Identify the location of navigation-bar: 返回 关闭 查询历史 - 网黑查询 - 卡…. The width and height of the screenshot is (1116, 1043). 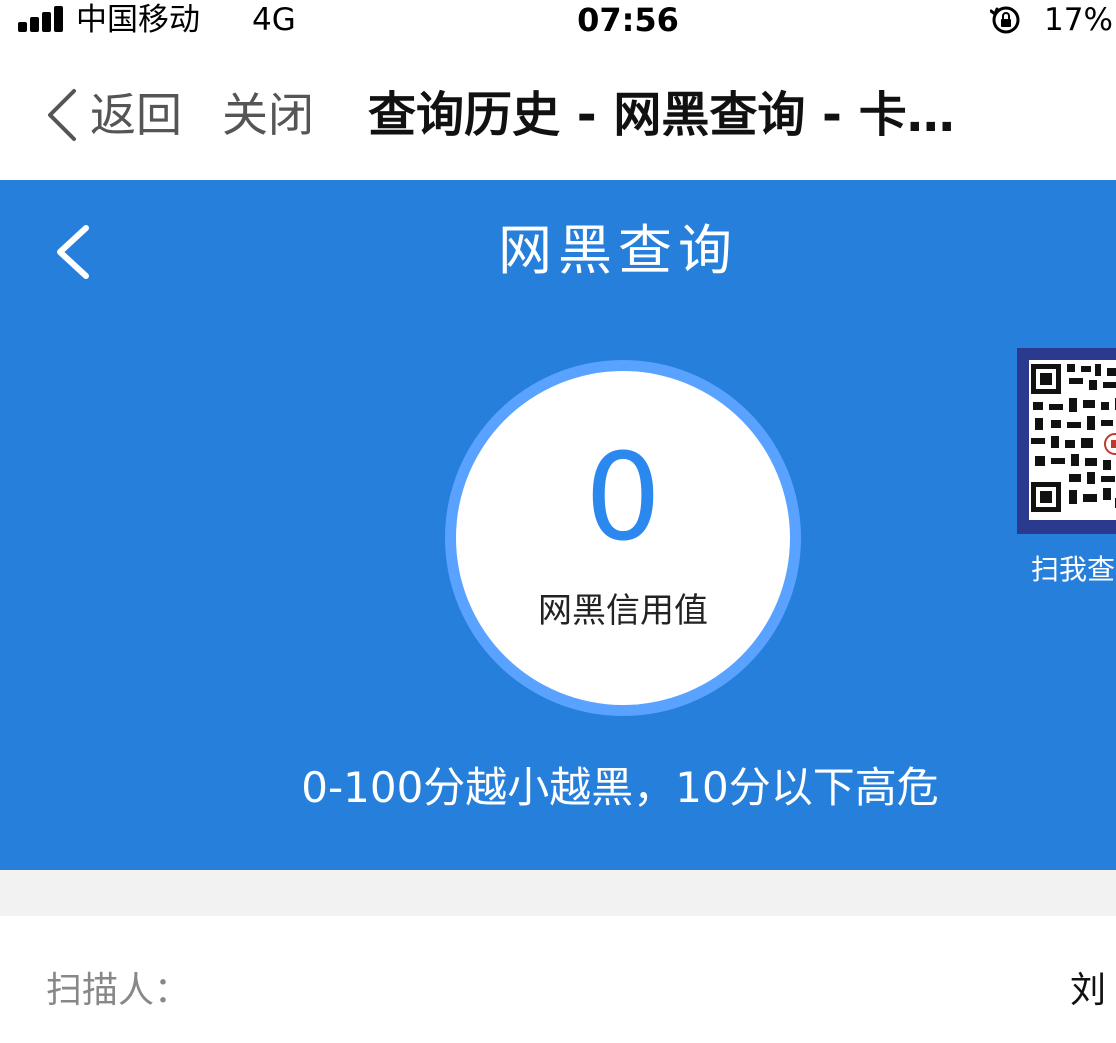
(558, 115).